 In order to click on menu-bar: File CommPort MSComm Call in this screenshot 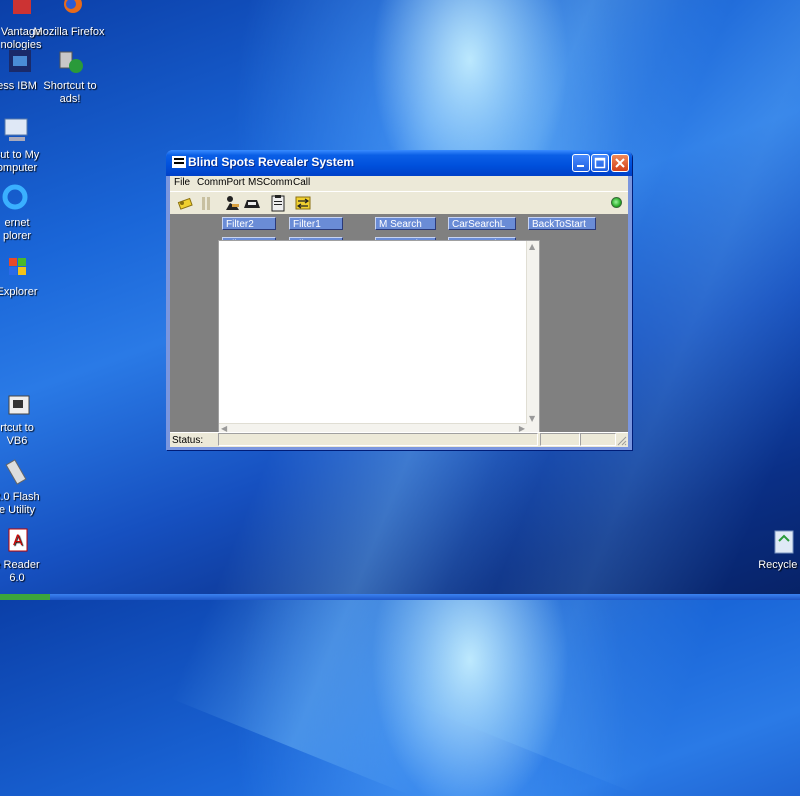, I will do `click(399, 183)`.